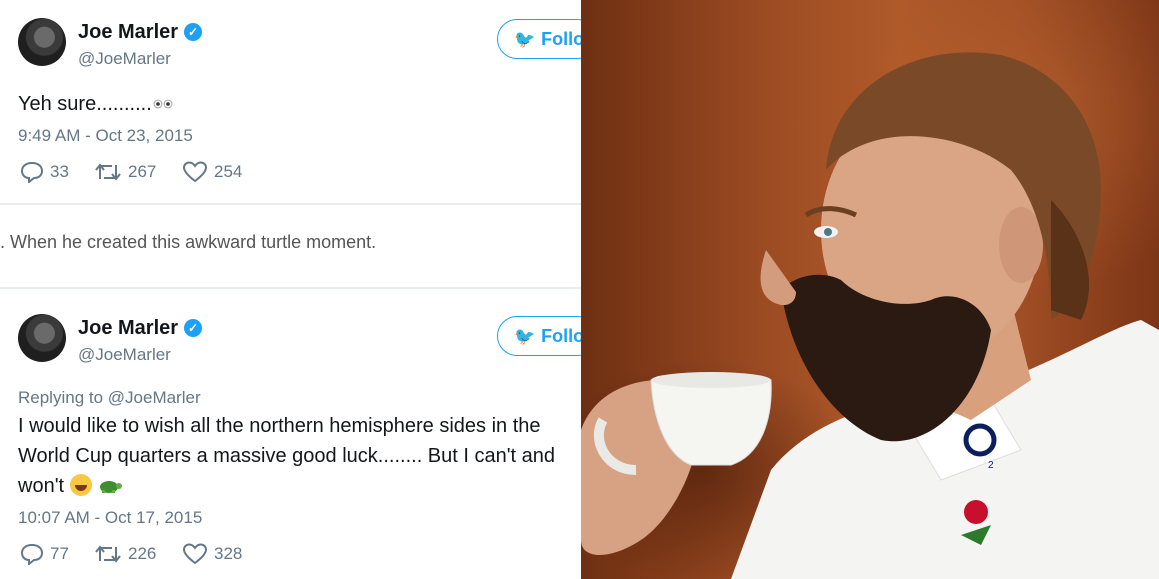  Describe the element at coordinates (125, 554) in the screenshot. I see `retweet-action: 226` at that location.